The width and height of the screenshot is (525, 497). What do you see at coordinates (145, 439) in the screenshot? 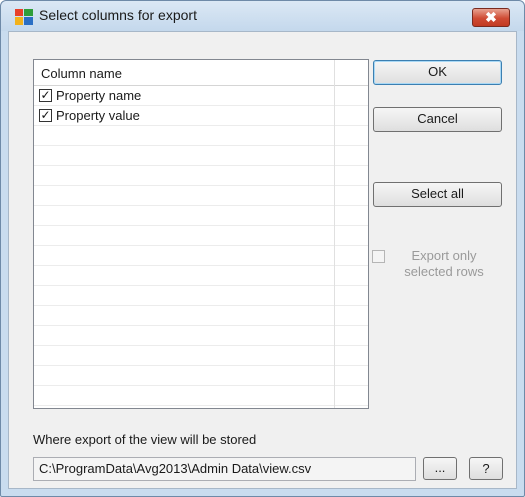
I see `storage-label: Where export of the view will be stored` at bounding box center [145, 439].